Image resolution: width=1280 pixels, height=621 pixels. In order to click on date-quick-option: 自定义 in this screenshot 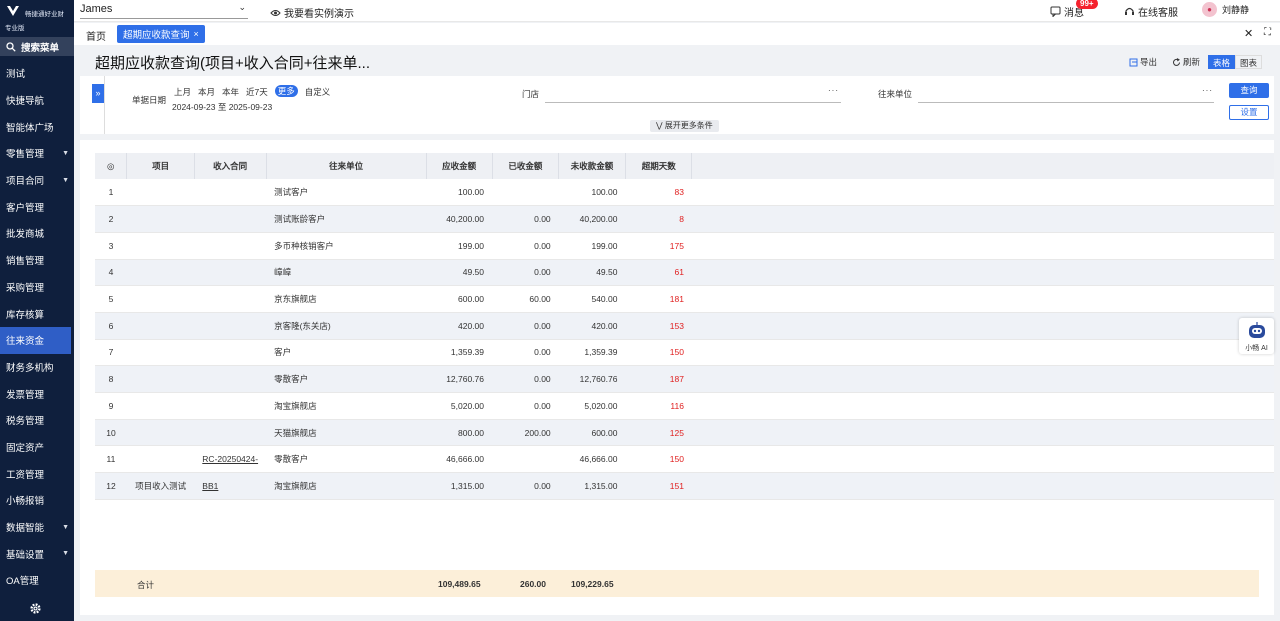, I will do `click(318, 92)`.